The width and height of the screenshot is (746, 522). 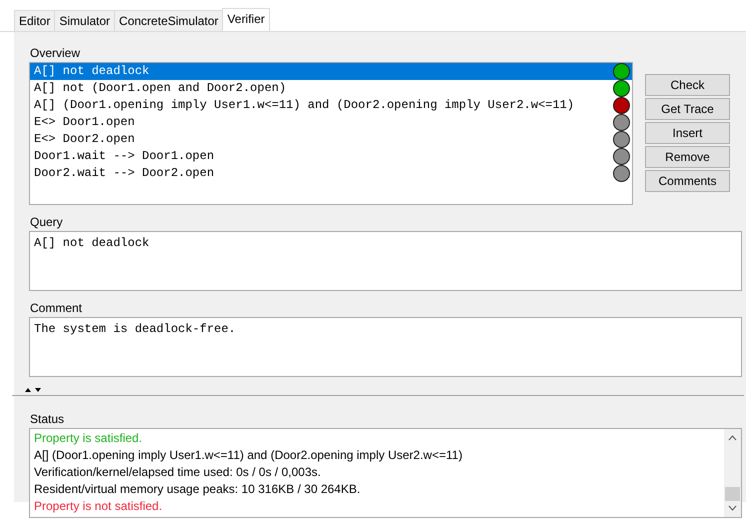 What do you see at coordinates (198, 489) in the screenshot?
I see `status-line: Resident/virtual memory usage peaks: 10 316KB / 30 264KB.` at bounding box center [198, 489].